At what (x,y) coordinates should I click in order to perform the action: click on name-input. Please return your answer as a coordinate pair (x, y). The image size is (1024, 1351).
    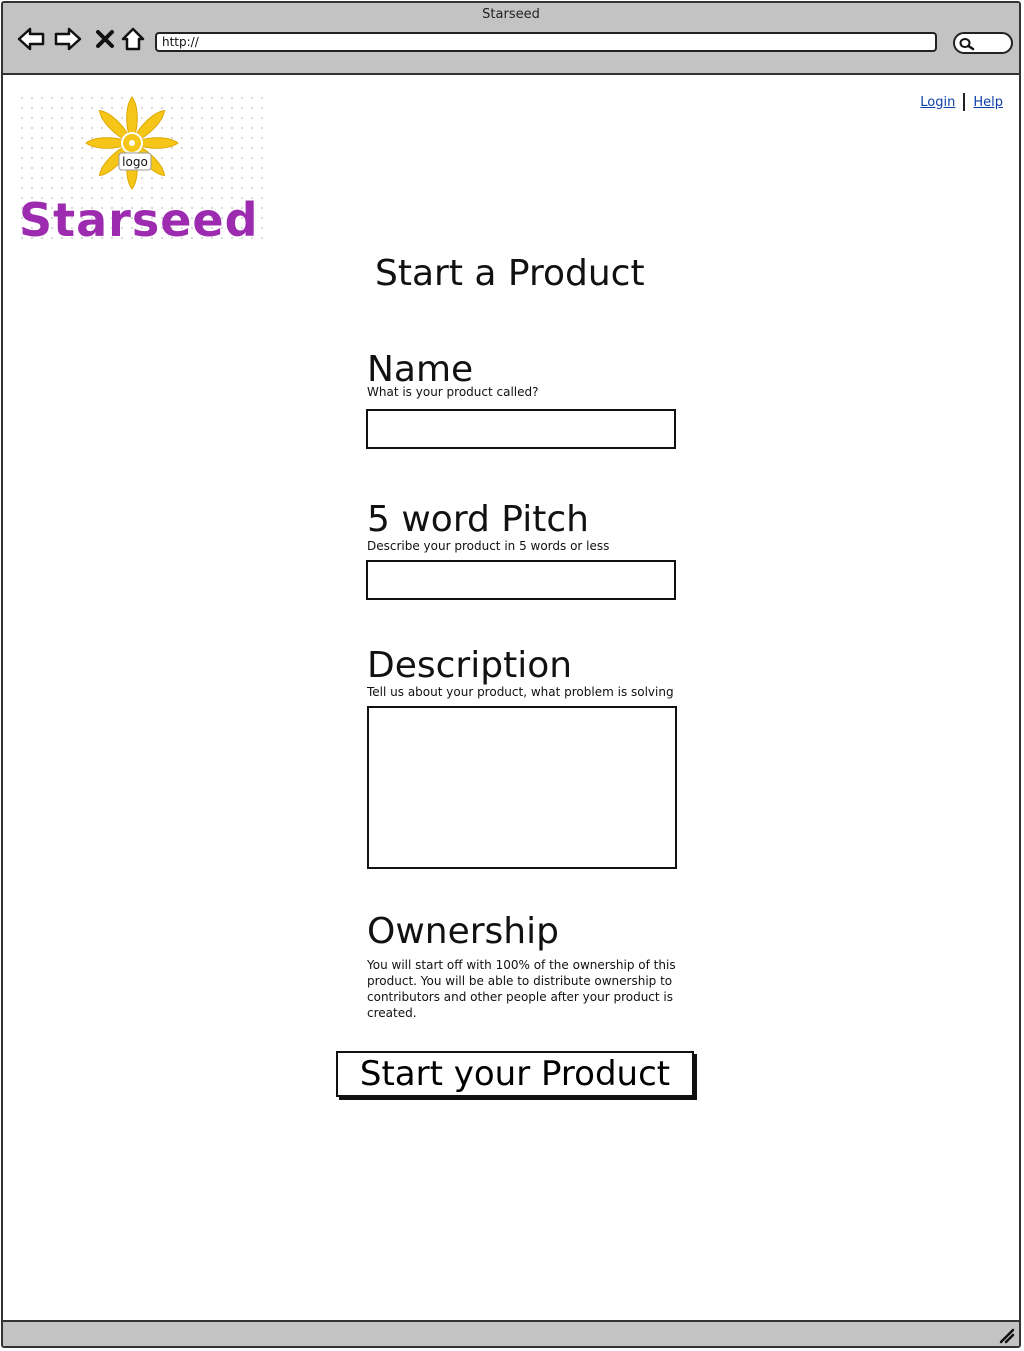
    Looking at the image, I should click on (521, 429).